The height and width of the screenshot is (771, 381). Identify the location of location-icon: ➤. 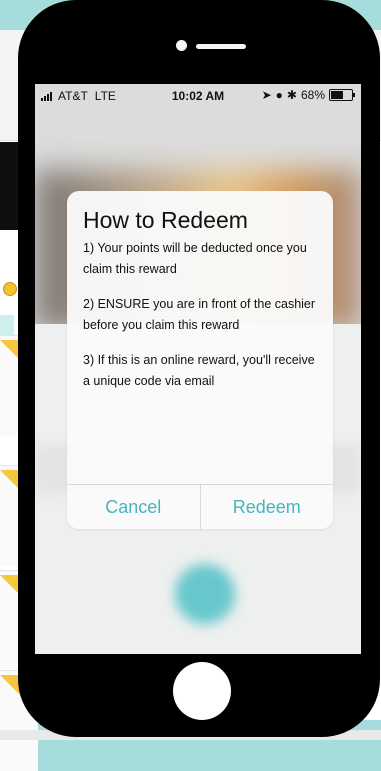
(266, 95).